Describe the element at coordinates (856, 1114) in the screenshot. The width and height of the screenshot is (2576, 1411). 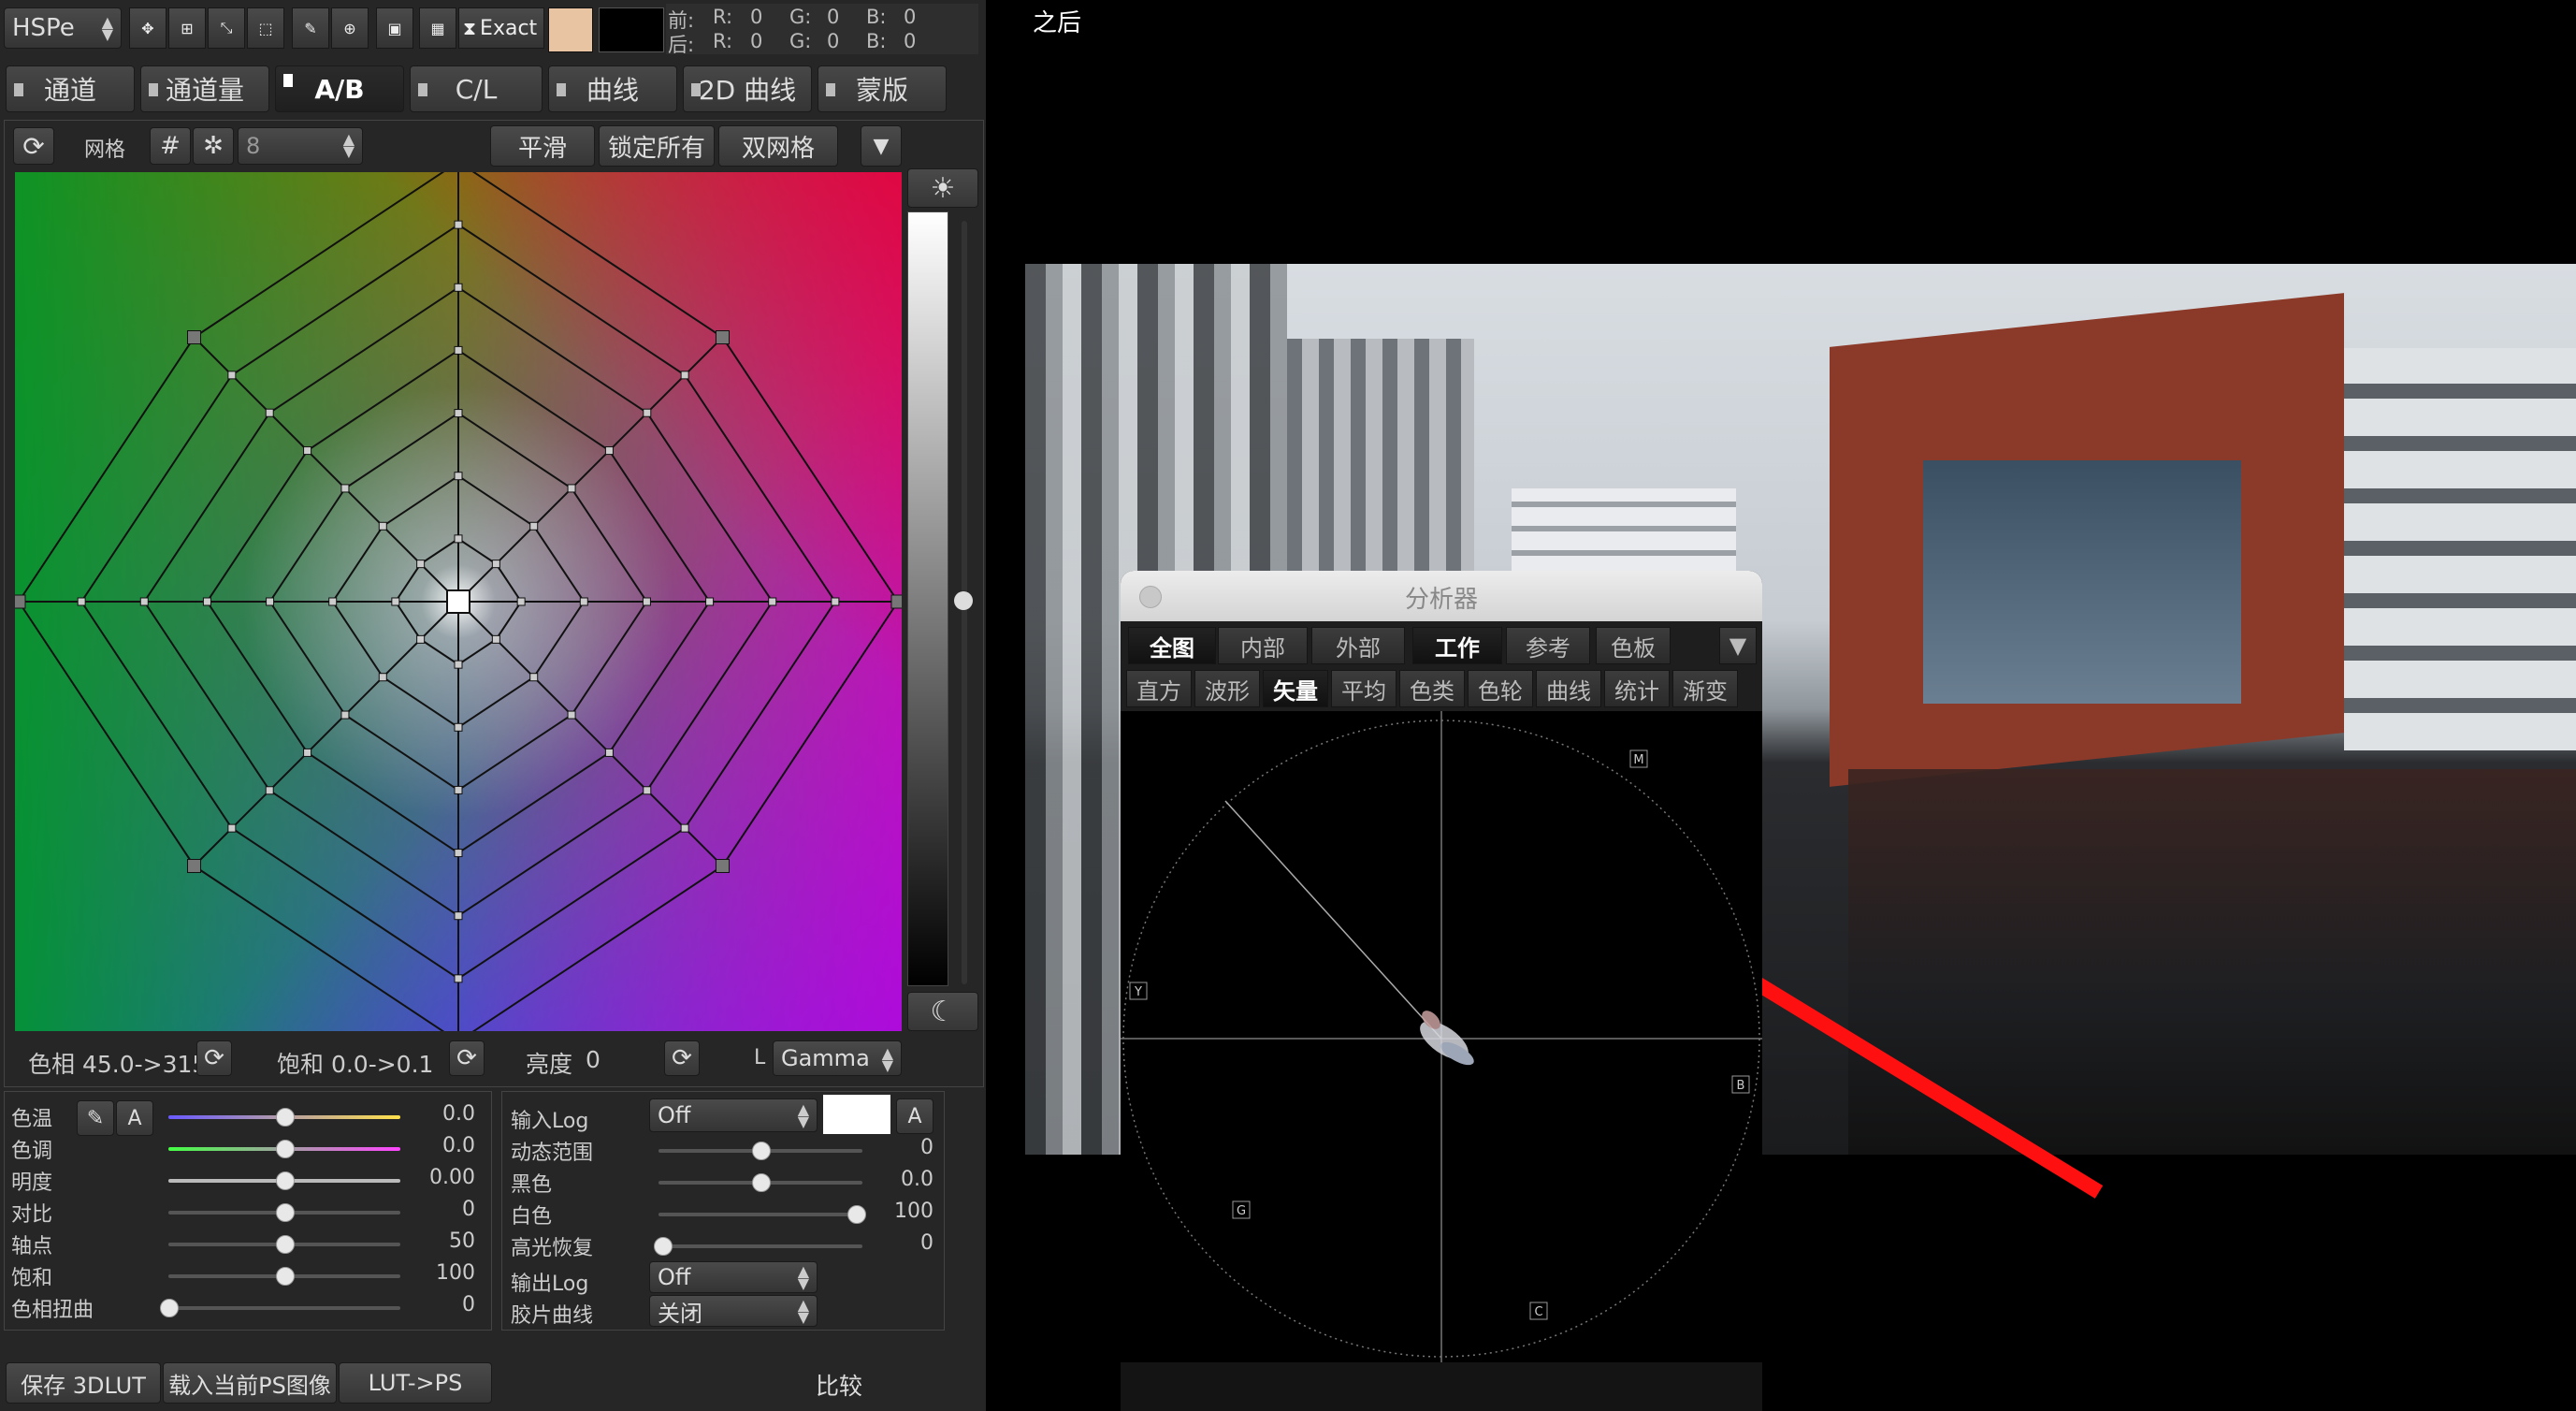
I see `white-swatch` at that location.